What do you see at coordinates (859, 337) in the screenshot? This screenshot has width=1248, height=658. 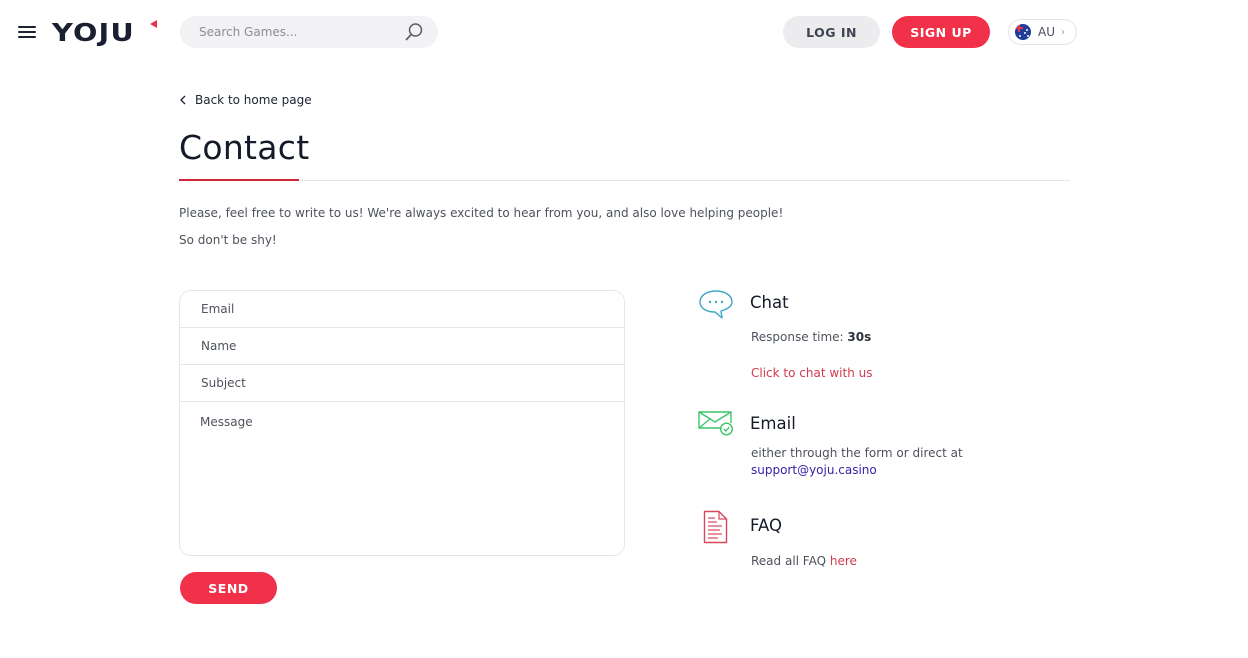 I see `response-time-value: 30s` at bounding box center [859, 337].